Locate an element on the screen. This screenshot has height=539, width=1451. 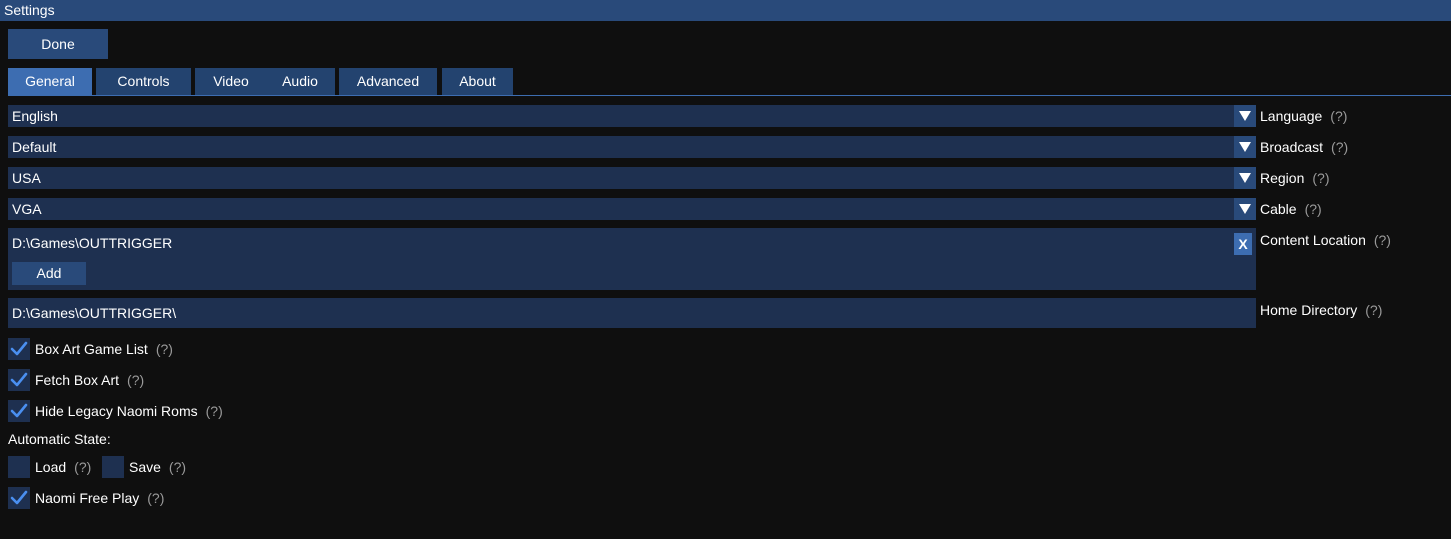
naomi-free-play-text: Naomi Free Play is located at coordinates (87, 498).